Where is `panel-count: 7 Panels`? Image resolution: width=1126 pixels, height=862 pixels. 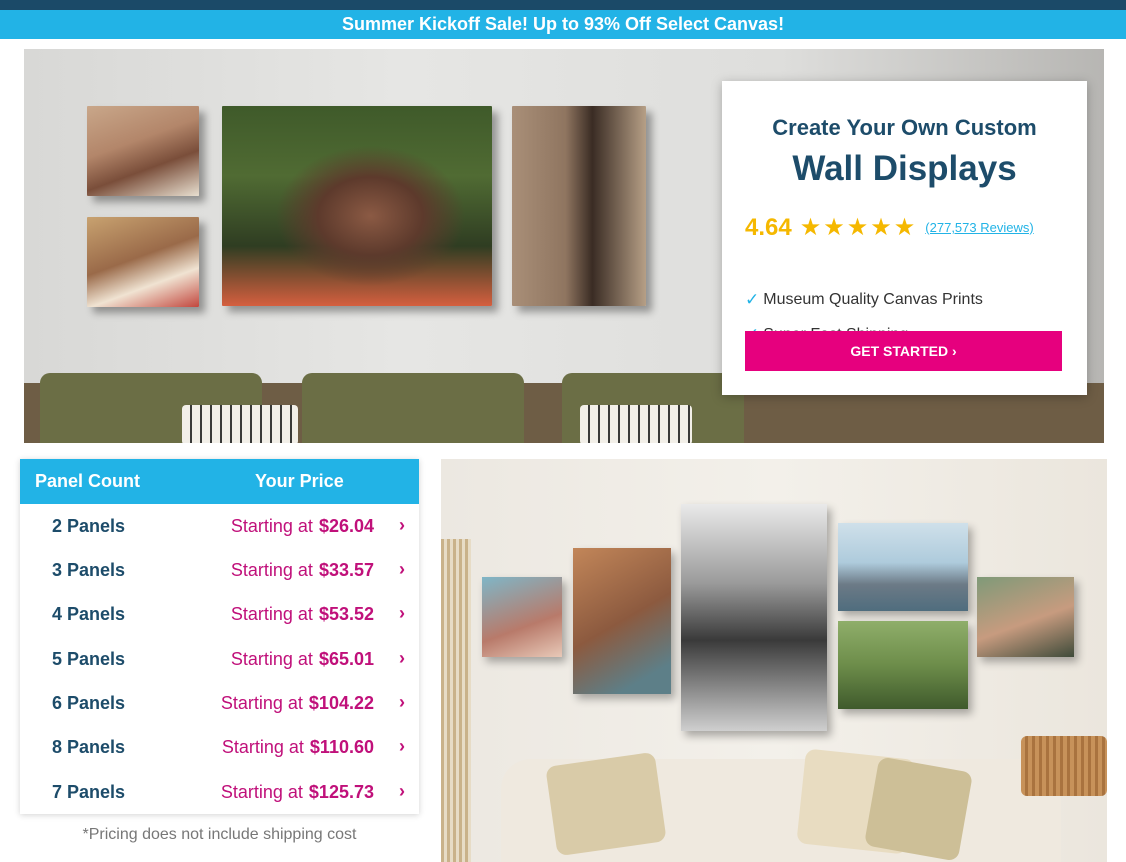 panel-count: 7 Panels is located at coordinates (89, 792).